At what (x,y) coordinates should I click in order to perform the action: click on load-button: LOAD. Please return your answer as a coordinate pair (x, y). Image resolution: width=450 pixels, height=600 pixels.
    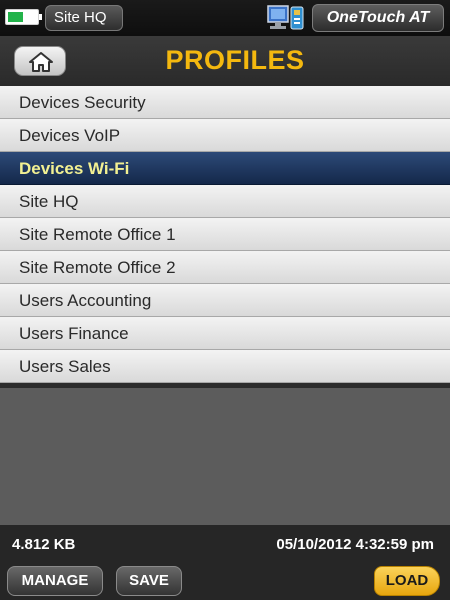
    Looking at the image, I should click on (407, 581).